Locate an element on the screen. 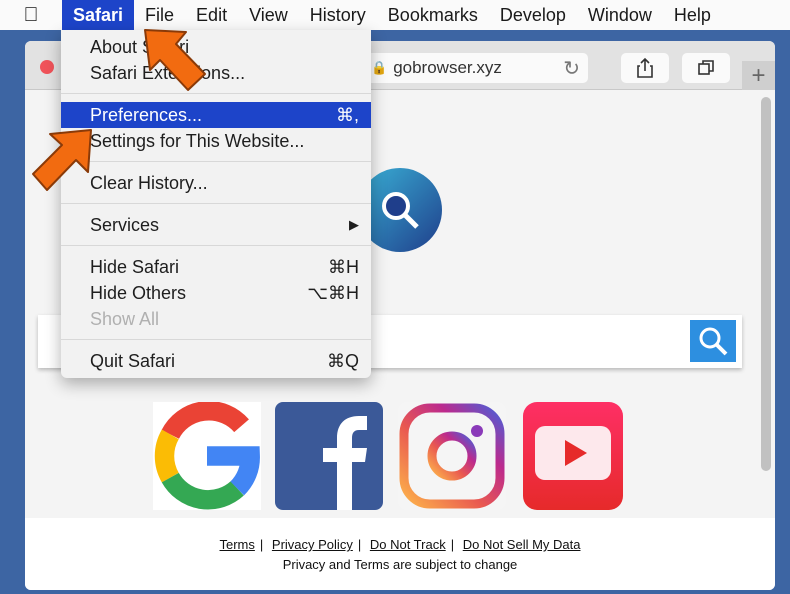 The image size is (790, 594). youtube-icon is located at coordinates (573, 456).